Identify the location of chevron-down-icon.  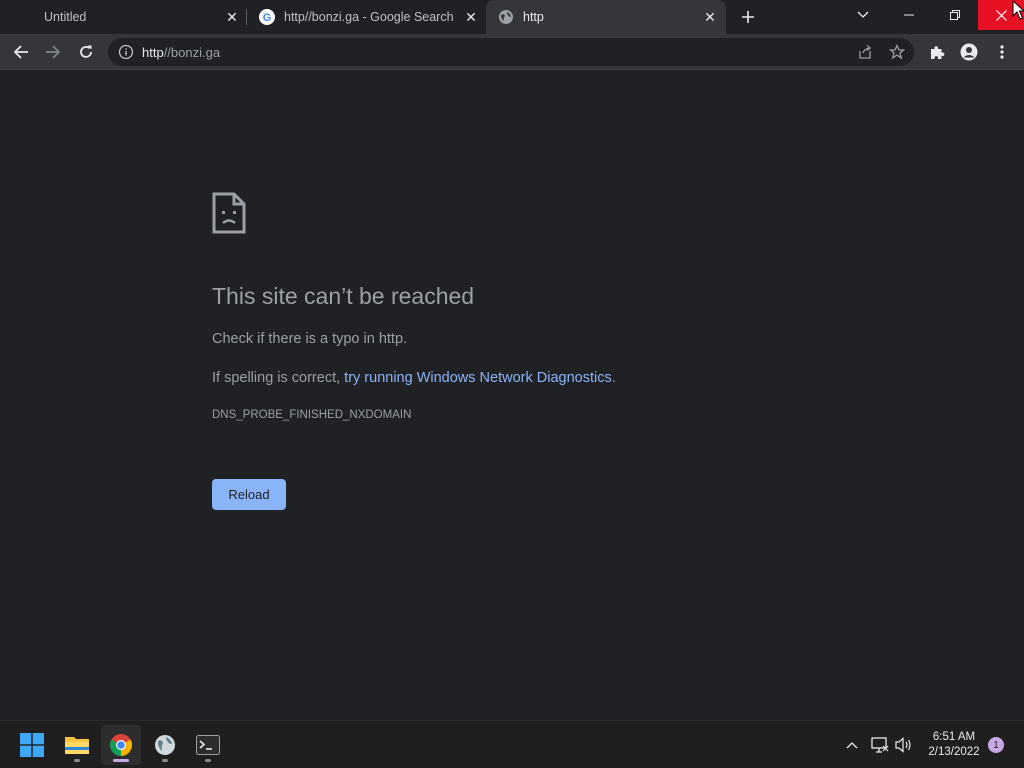
(863, 14).